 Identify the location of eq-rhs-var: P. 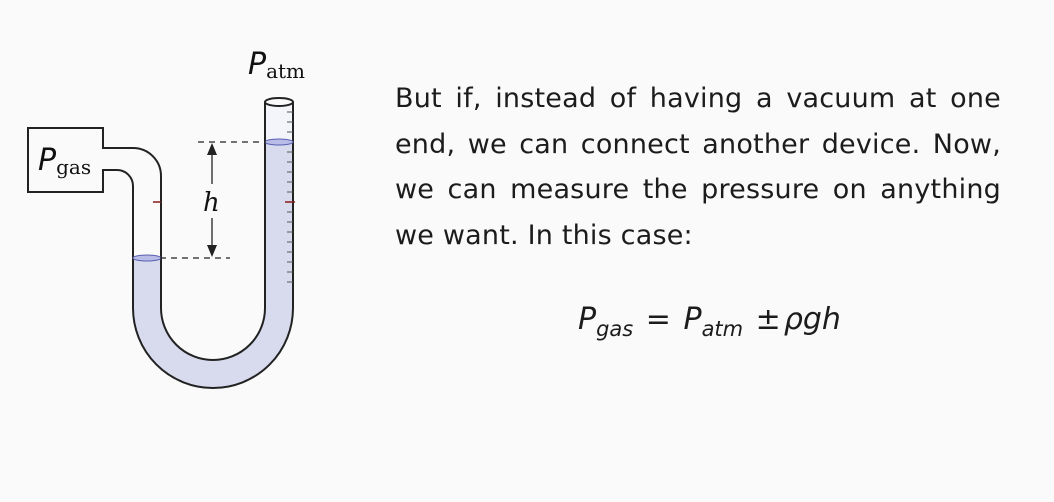
(692, 319).